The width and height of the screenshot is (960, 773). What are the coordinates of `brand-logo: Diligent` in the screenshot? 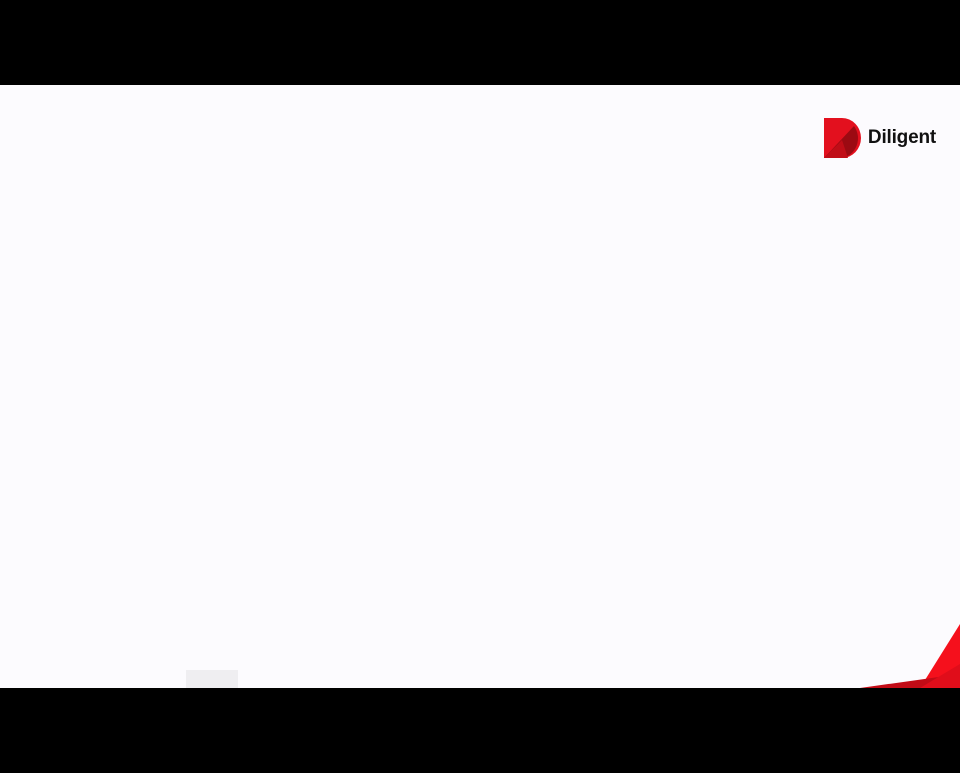 It's located at (879, 138).